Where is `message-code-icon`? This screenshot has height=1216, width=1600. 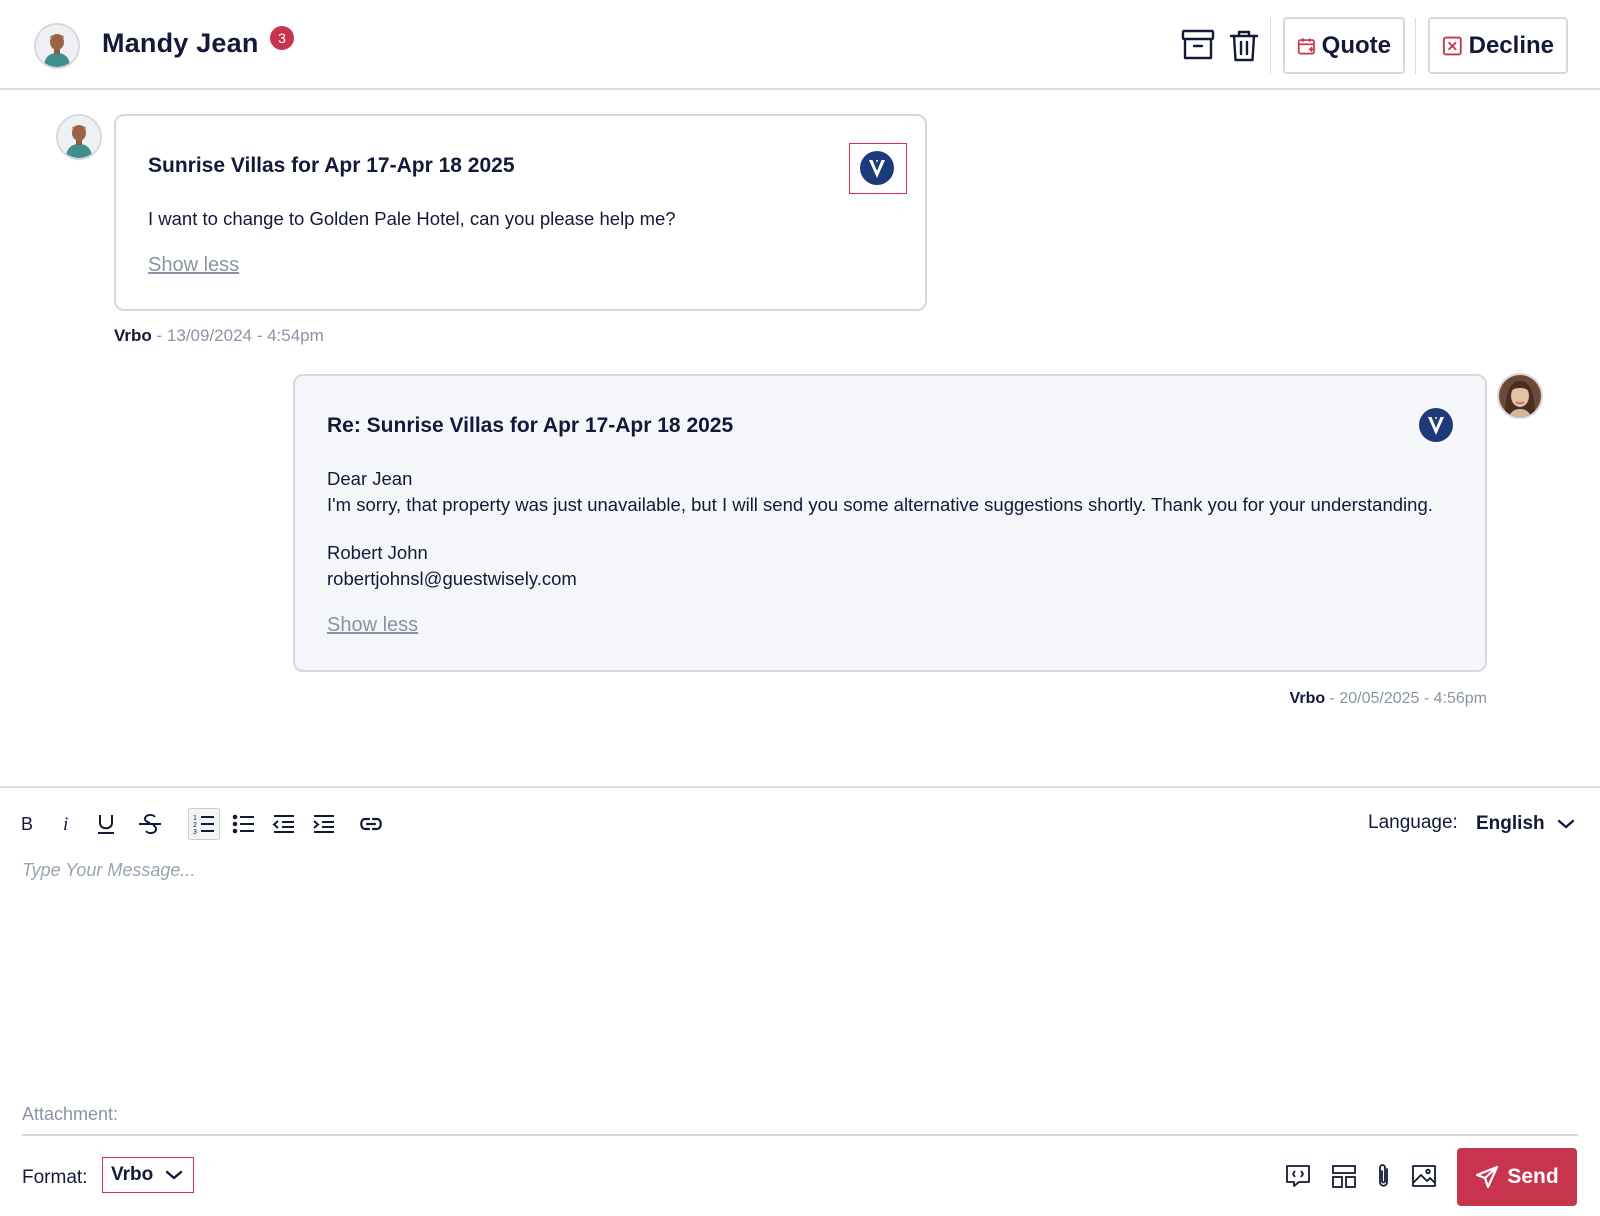
message-code-icon is located at coordinates (1298, 1176).